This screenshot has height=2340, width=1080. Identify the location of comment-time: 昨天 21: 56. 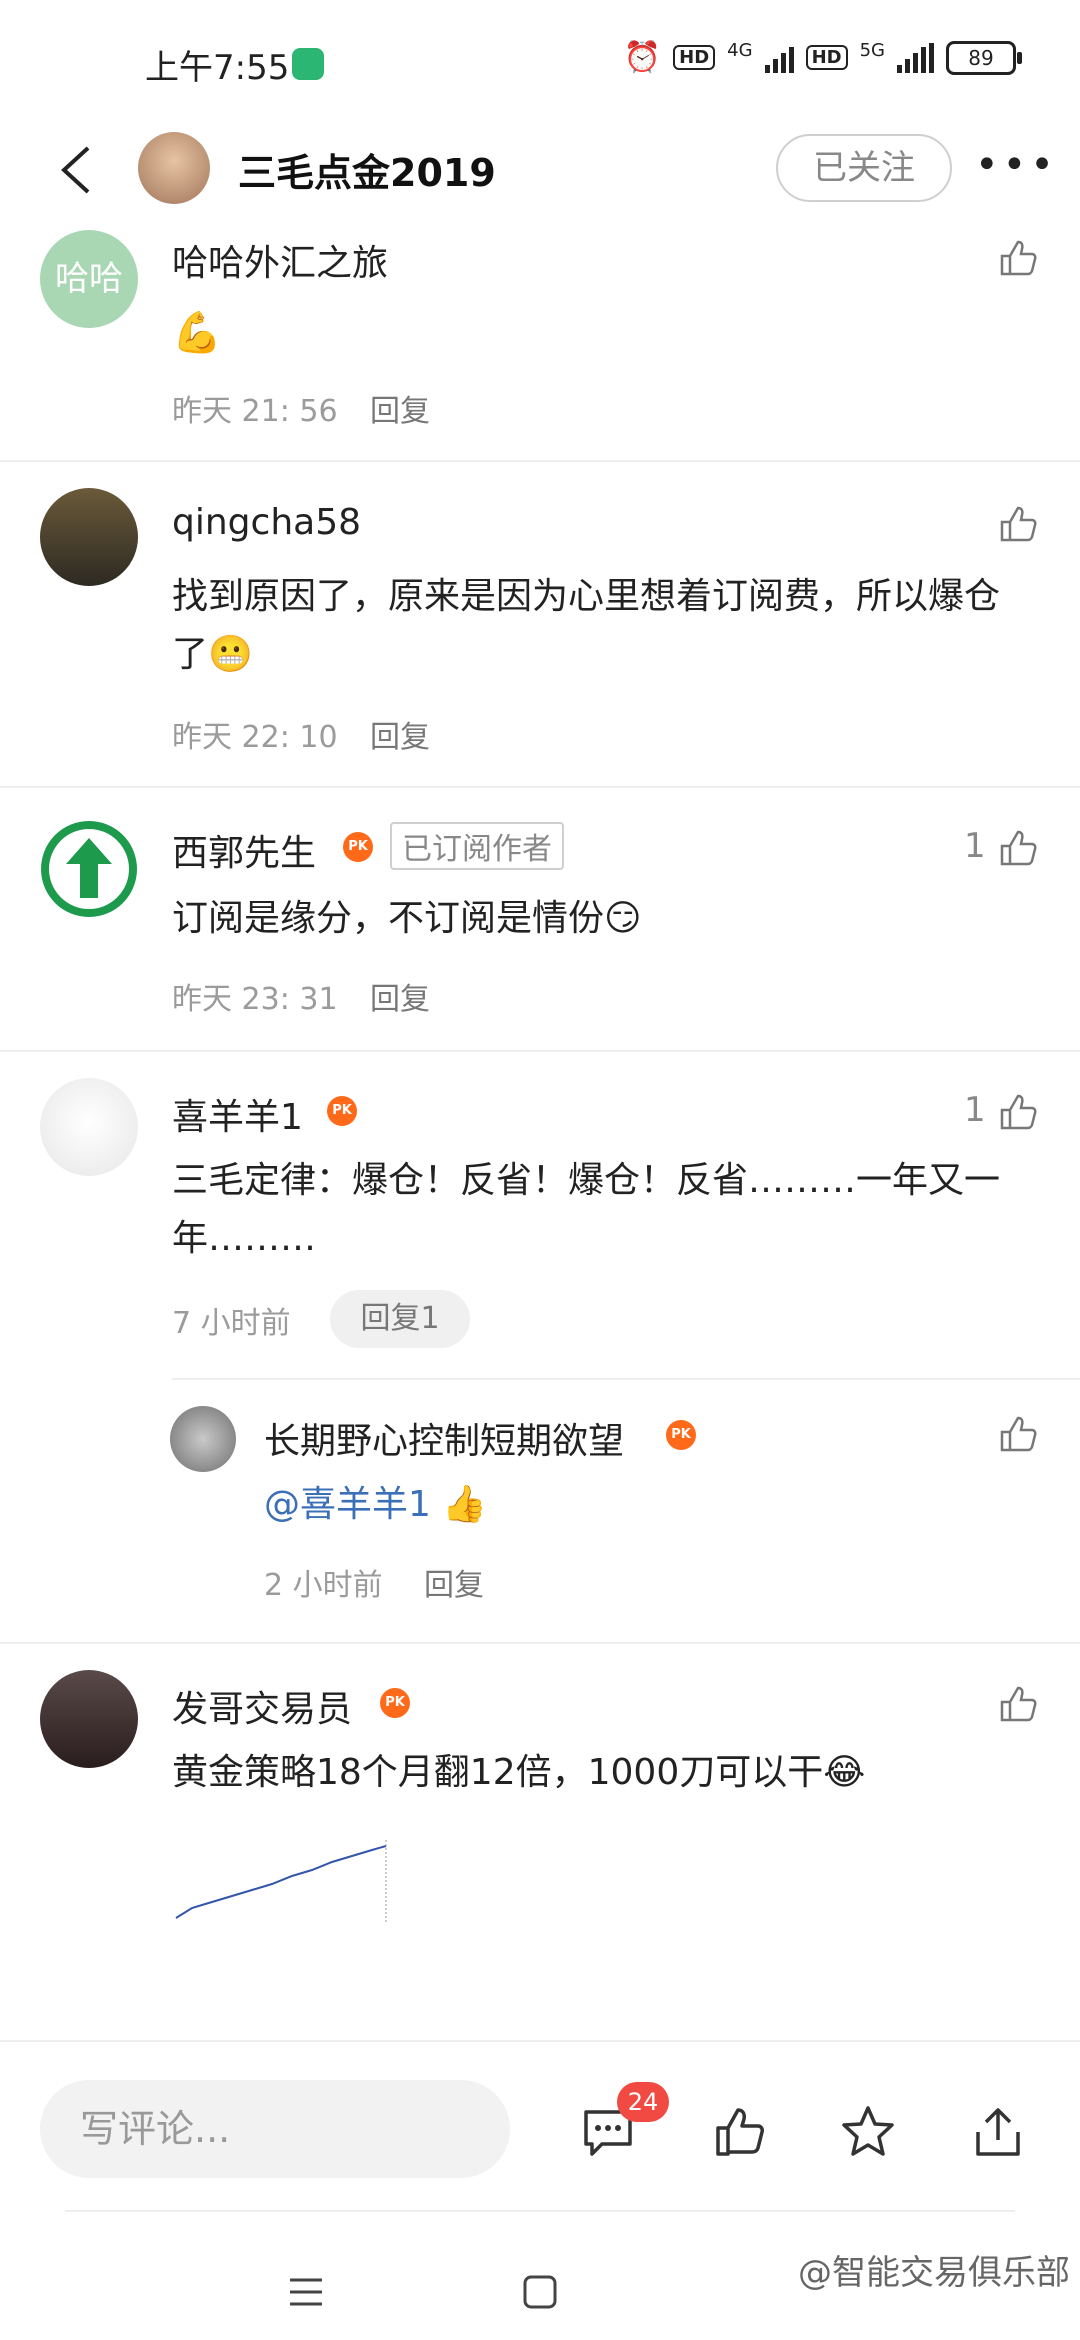
(255, 411).